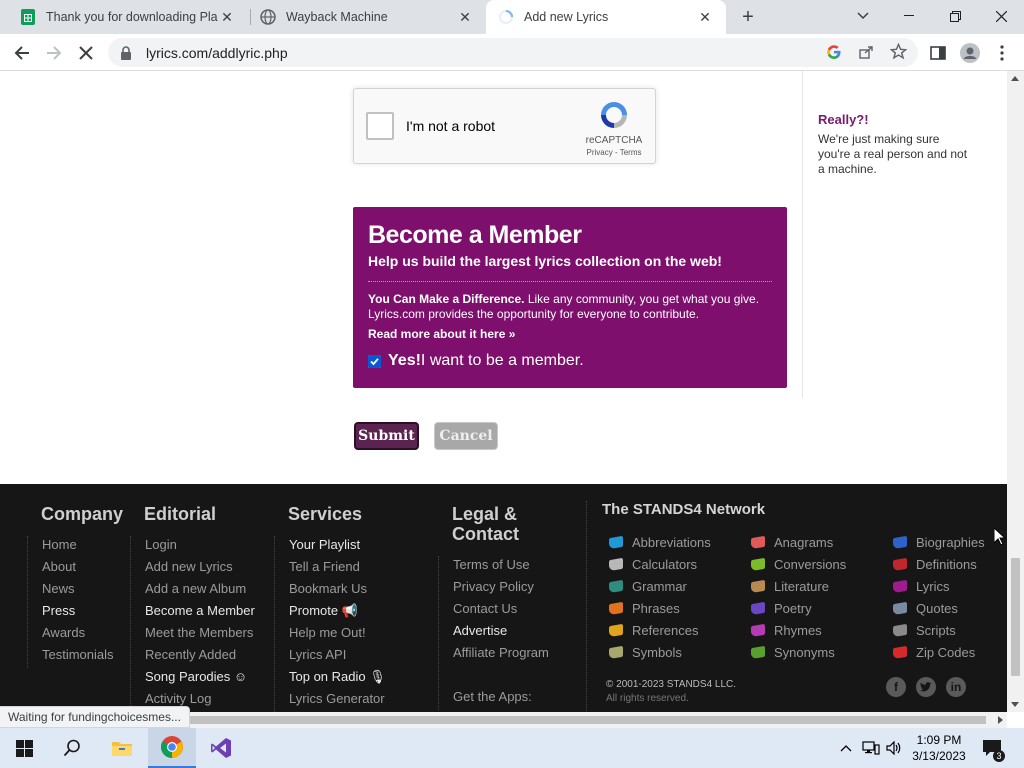 This screenshot has width=1024, height=768. I want to click on page-horizontal-scrollbar, so click(596, 720).